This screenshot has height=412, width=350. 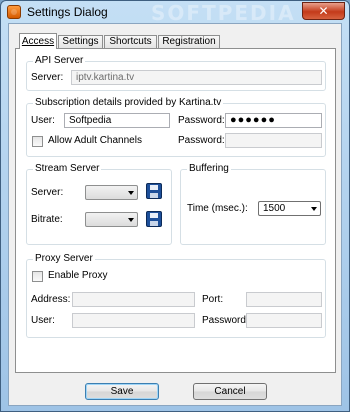 I want to click on user-label: User:, so click(x=43, y=120).